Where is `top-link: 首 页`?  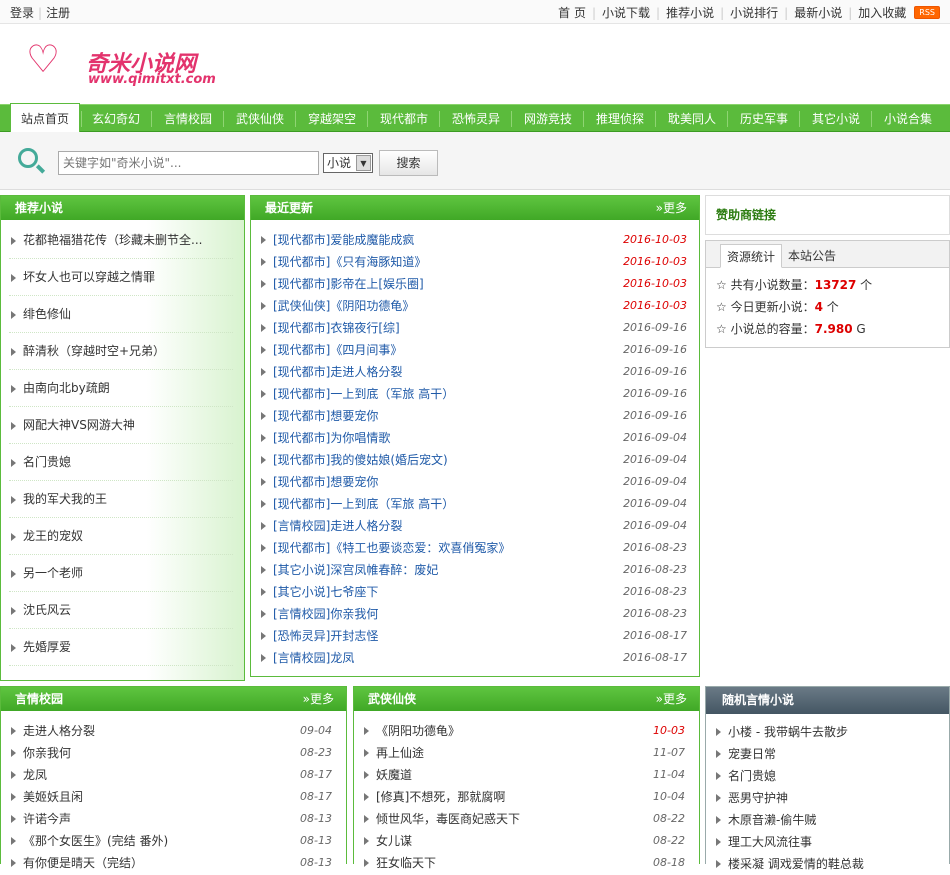
top-link: 首 页 is located at coordinates (572, 12).